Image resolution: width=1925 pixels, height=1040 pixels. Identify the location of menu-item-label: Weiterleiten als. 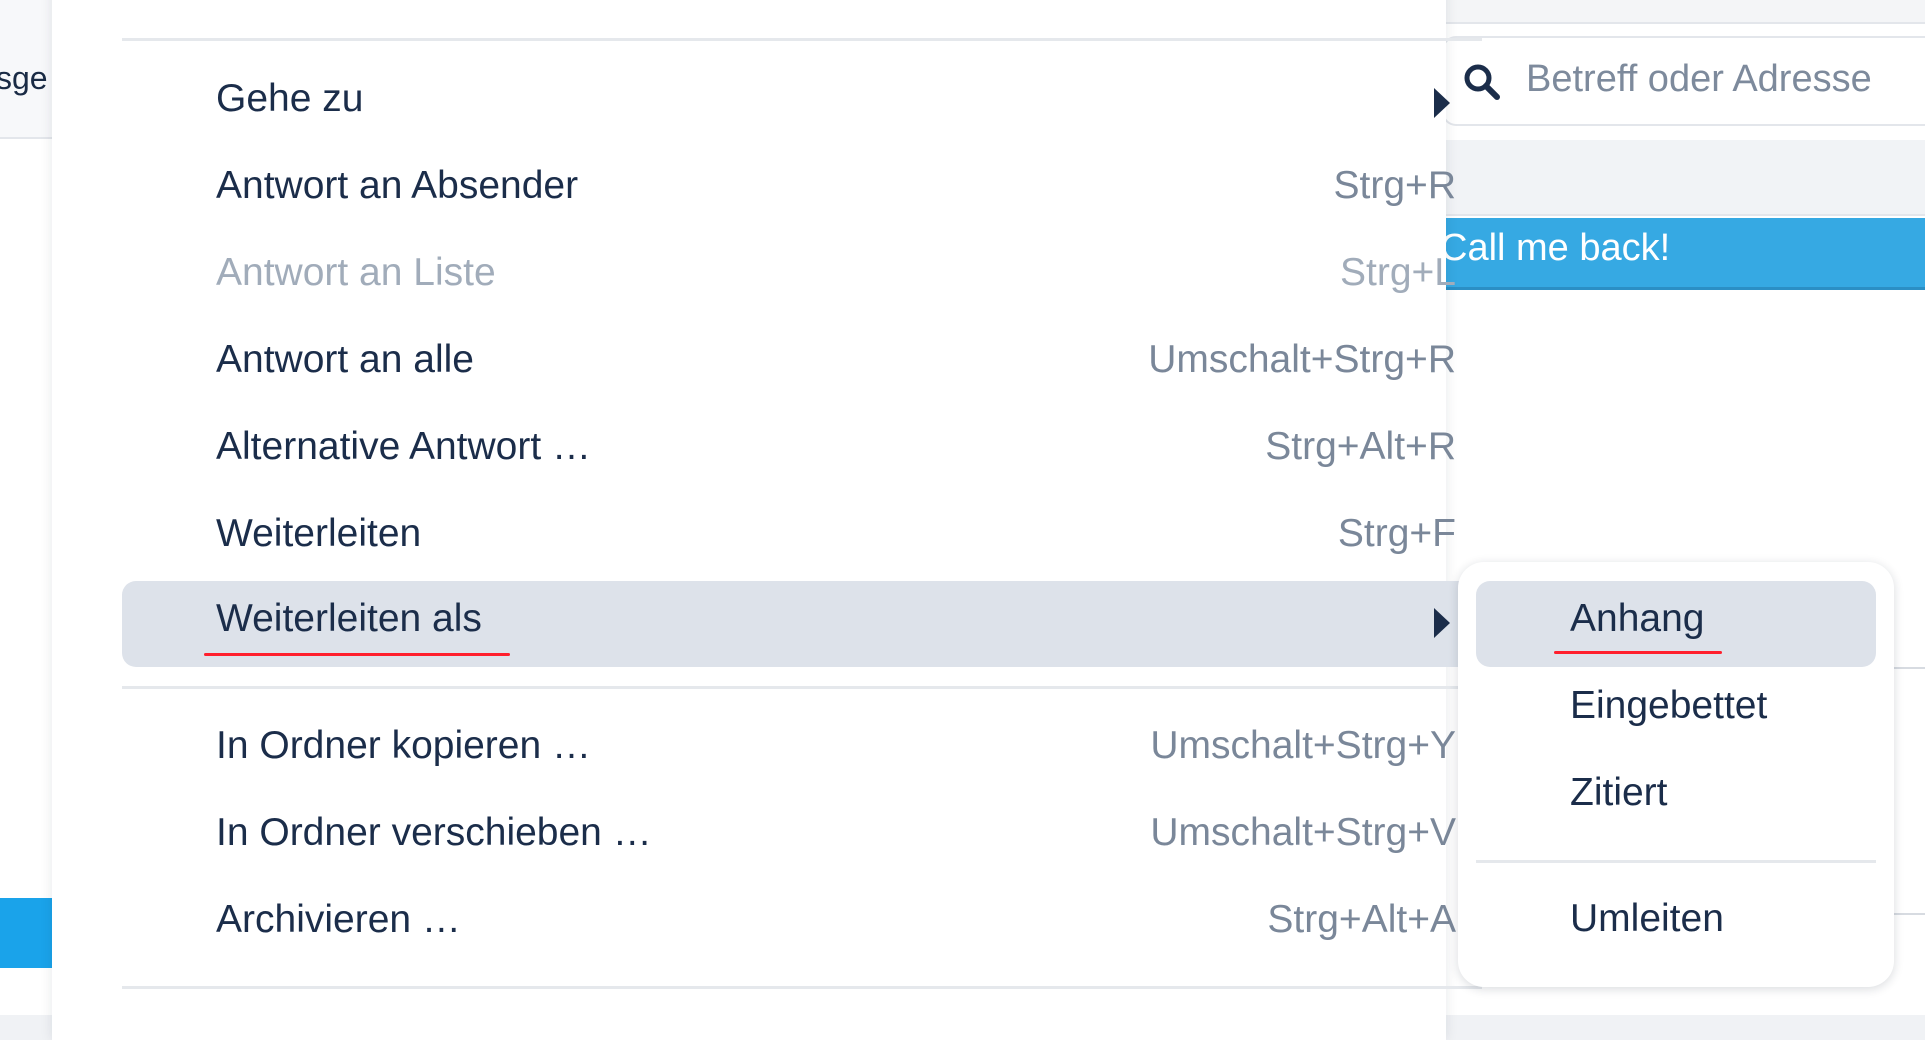
(349, 618).